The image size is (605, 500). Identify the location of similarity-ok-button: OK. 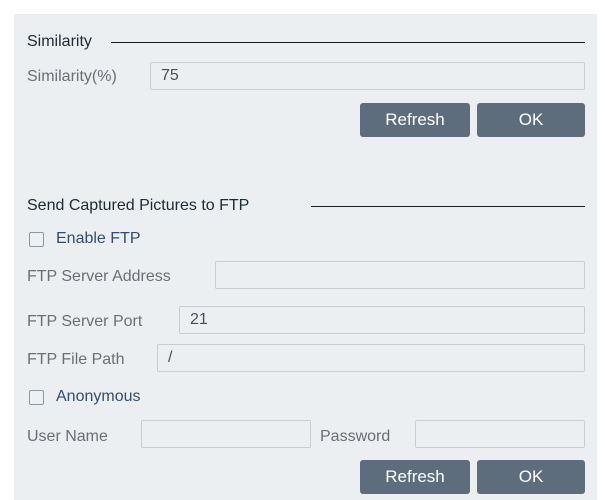
(531, 120).